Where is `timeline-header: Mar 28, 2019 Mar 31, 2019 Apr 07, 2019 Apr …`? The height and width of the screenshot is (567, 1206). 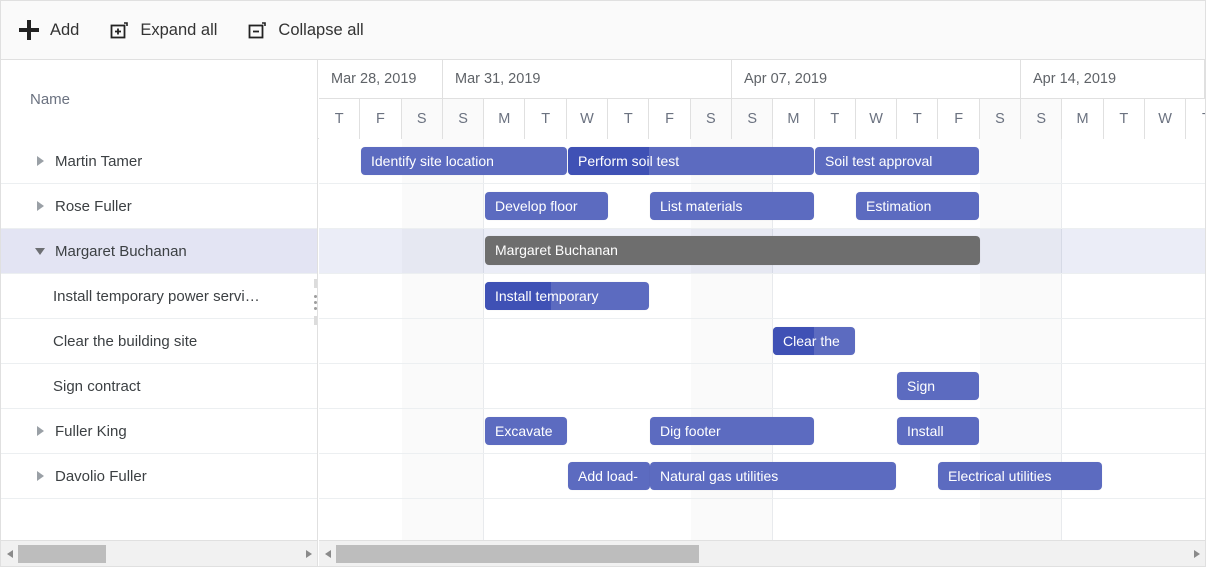
timeline-header: Mar 28, 2019 Mar 31, 2019 Apr 07, 2019 Apr … is located at coordinates (762, 99).